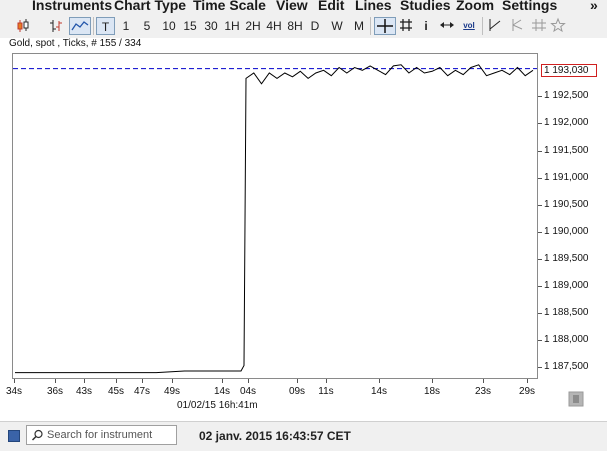  What do you see at coordinates (475, 7) in the screenshot?
I see `menu-zoom: Zoom` at bounding box center [475, 7].